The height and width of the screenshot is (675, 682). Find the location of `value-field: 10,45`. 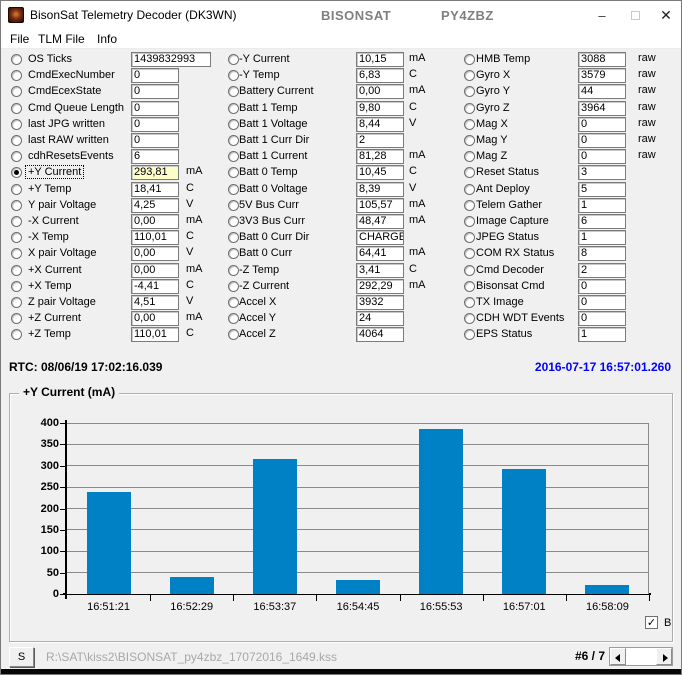

value-field: 10,45 is located at coordinates (380, 173).